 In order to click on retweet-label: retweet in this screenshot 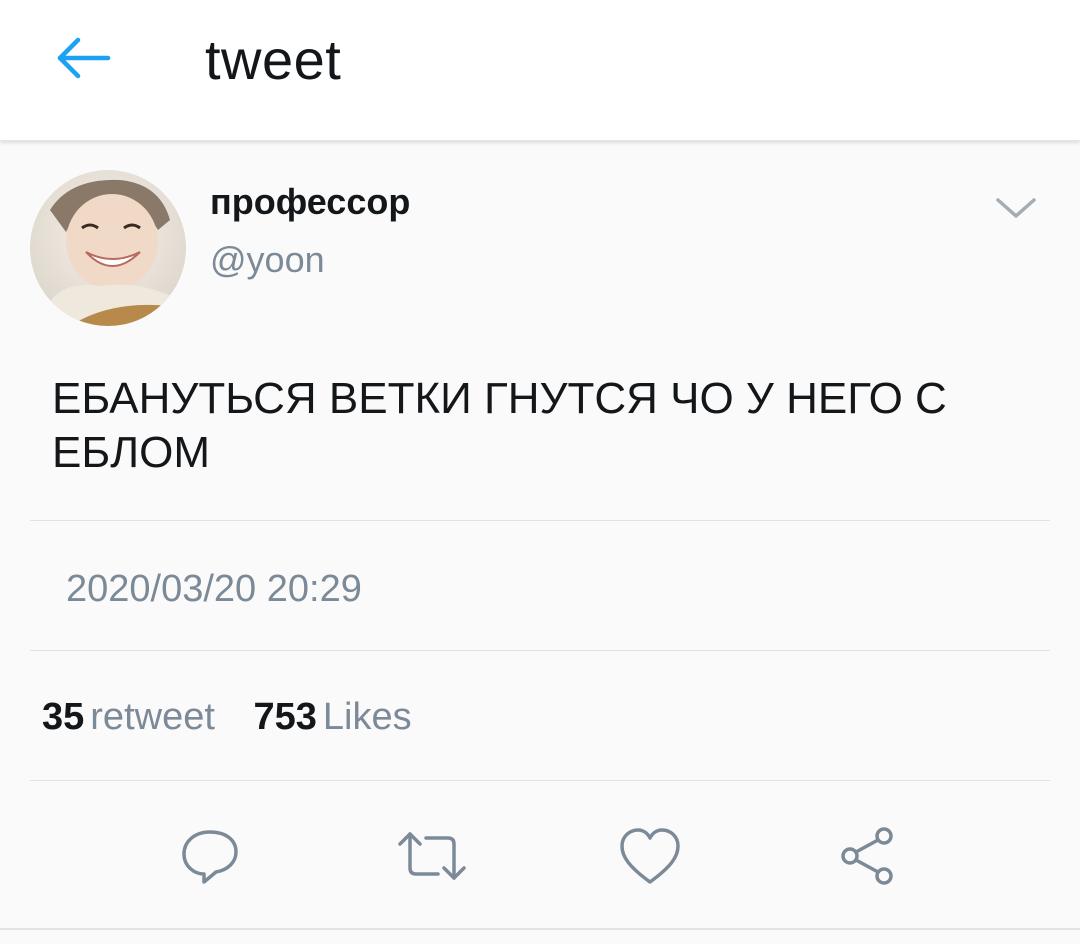, I will do `click(152, 717)`.